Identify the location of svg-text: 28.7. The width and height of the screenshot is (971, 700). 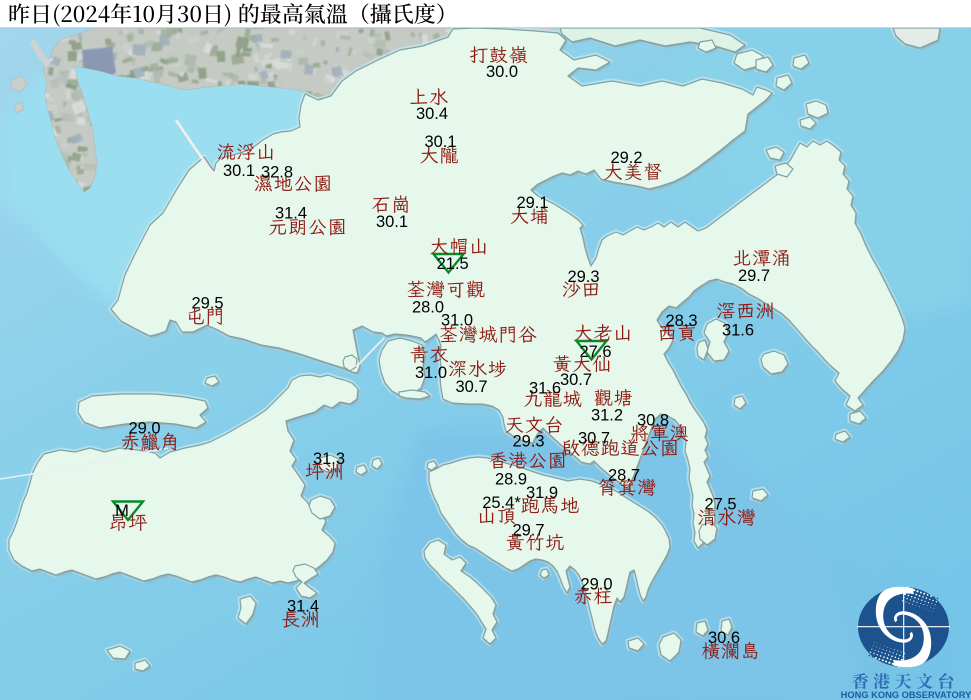
(624, 476).